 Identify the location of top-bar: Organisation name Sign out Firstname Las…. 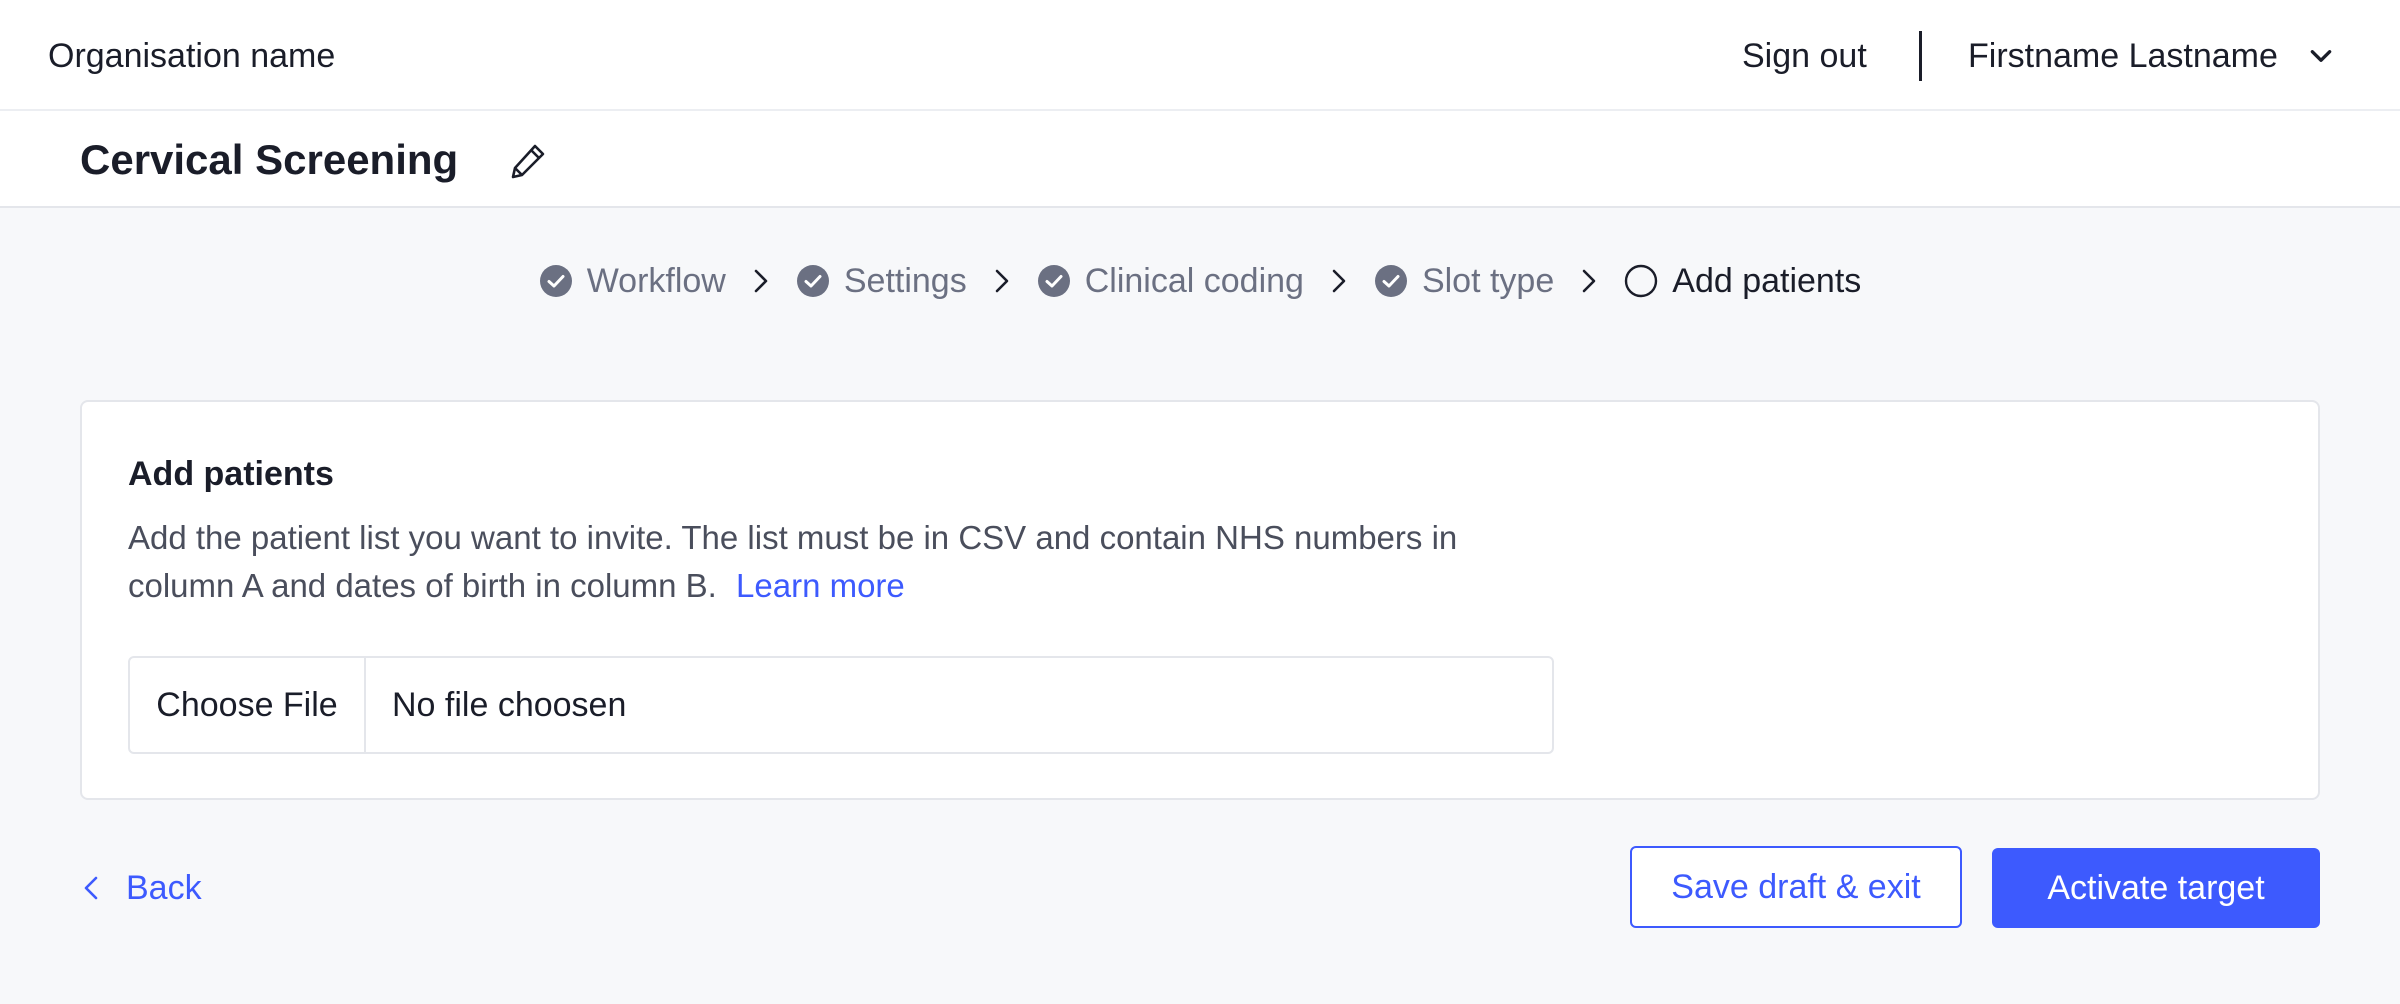
(1200, 55).